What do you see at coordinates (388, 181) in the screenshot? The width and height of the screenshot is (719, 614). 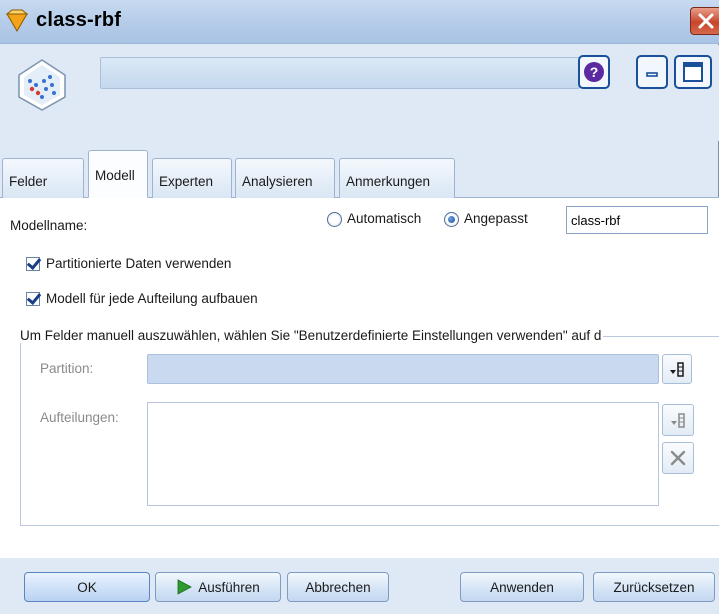 I see `tab-label: Anmerkungen` at bounding box center [388, 181].